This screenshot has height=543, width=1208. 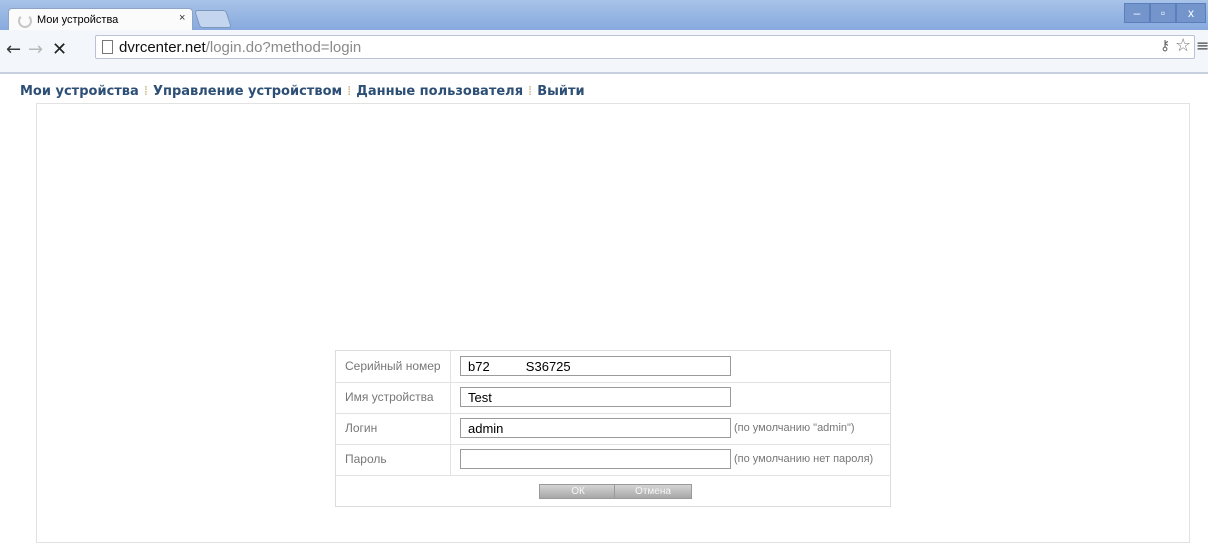 What do you see at coordinates (107, 47) in the screenshot?
I see `page-icon` at bounding box center [107, 47].